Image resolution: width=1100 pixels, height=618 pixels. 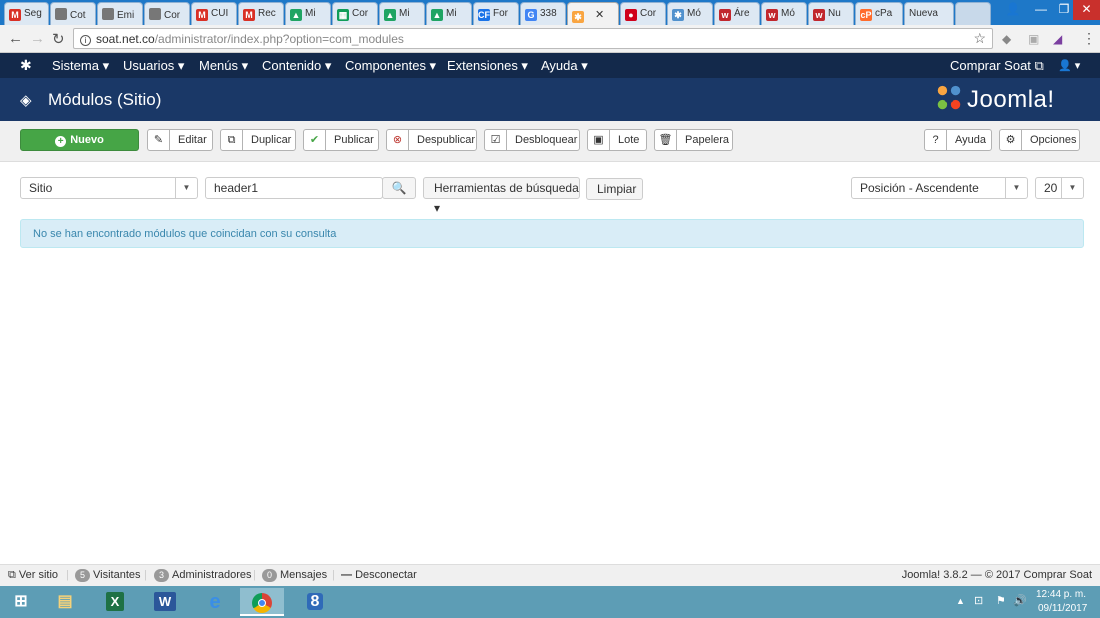 I want to click on batch-button: ▣ Lote, so click(x=617, y=140).